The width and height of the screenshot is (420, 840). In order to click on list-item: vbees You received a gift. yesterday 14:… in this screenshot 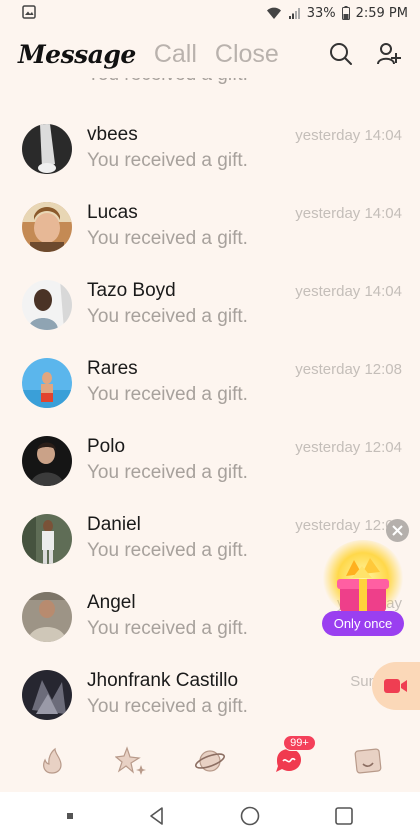, I will do `click(210, 151)`.